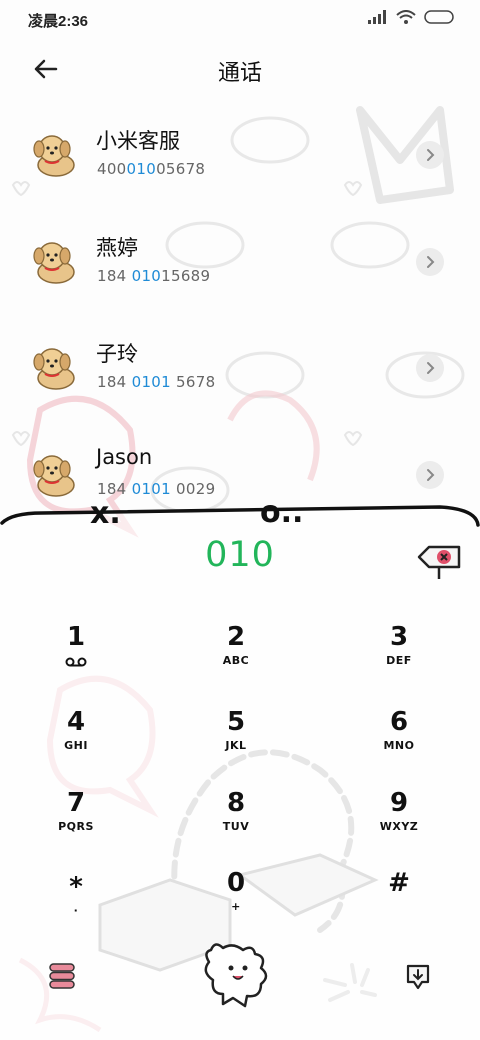  I want to click on contact-name: 小米客服, so click(138, 141).